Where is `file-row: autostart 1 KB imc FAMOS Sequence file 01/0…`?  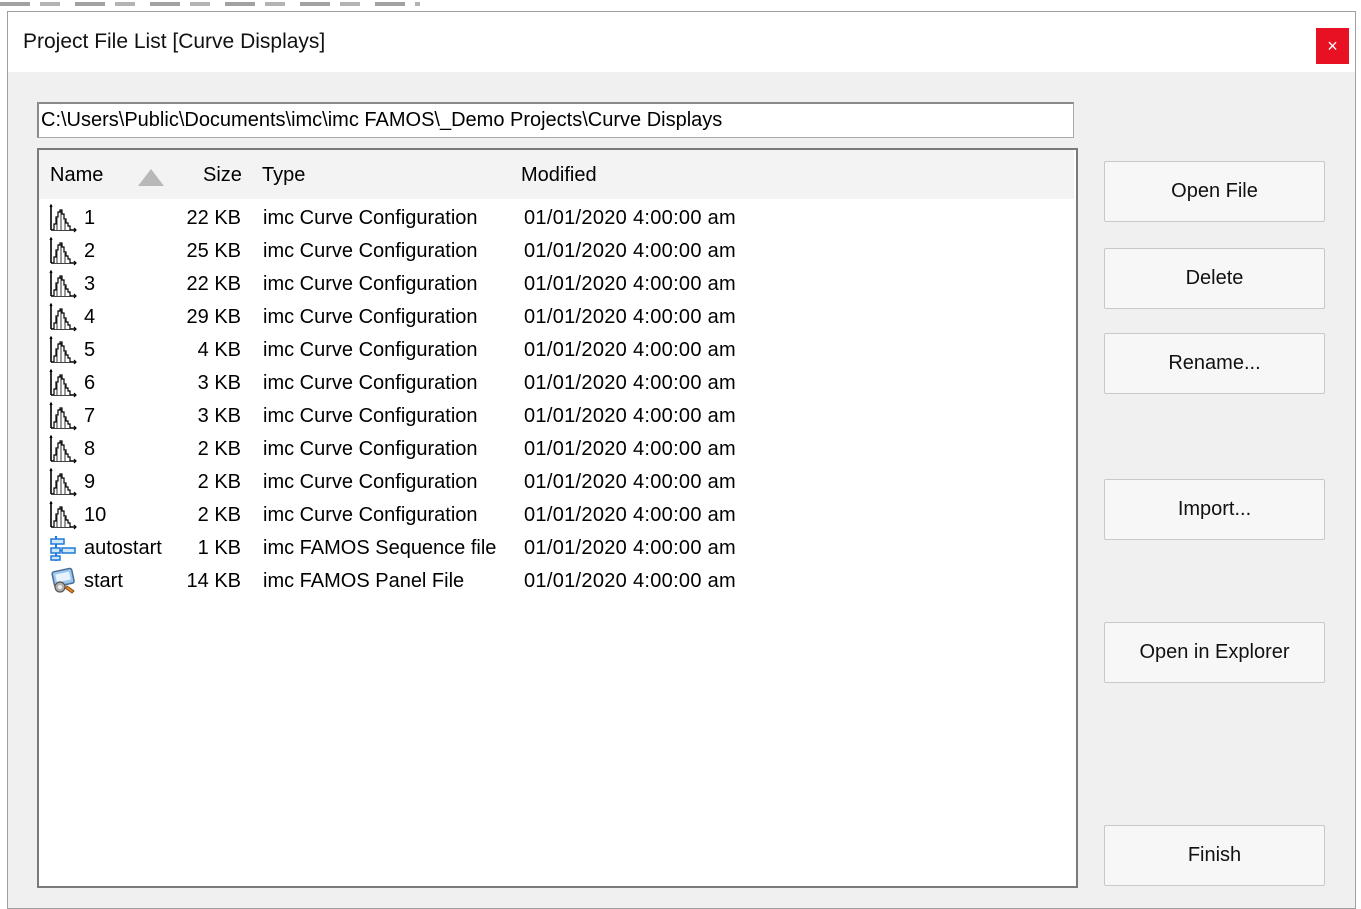 file-row: autostart 1 KB imc FAMOS Sequence file 01/0… is located at coordinates (556, 548).